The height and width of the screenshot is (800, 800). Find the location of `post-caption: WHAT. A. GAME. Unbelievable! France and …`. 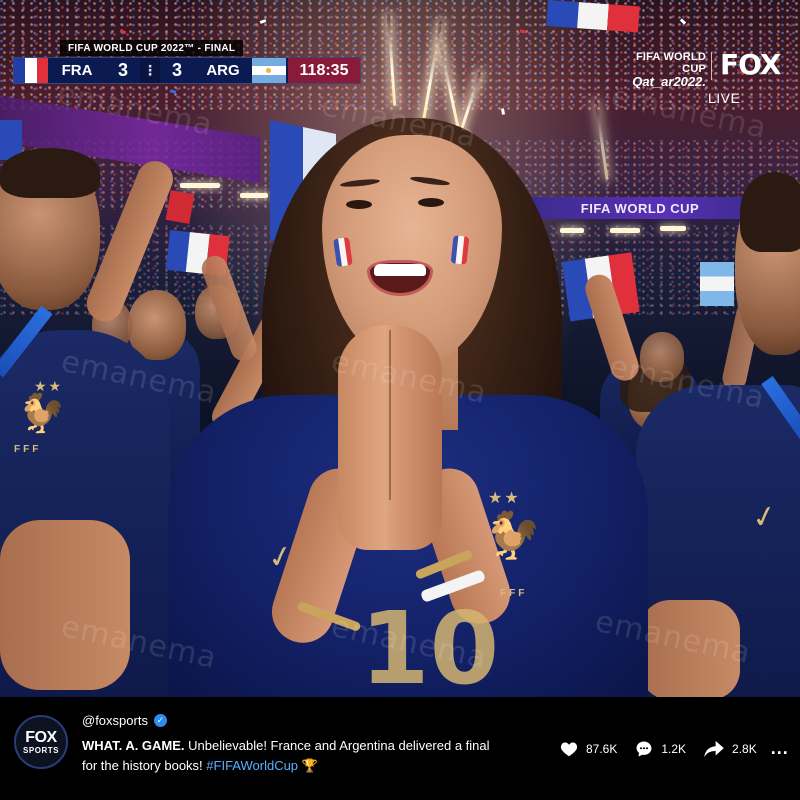

post-caption: WHAT. A. GAME. Unbelievable! France and … is located at coordinates (292, 756).